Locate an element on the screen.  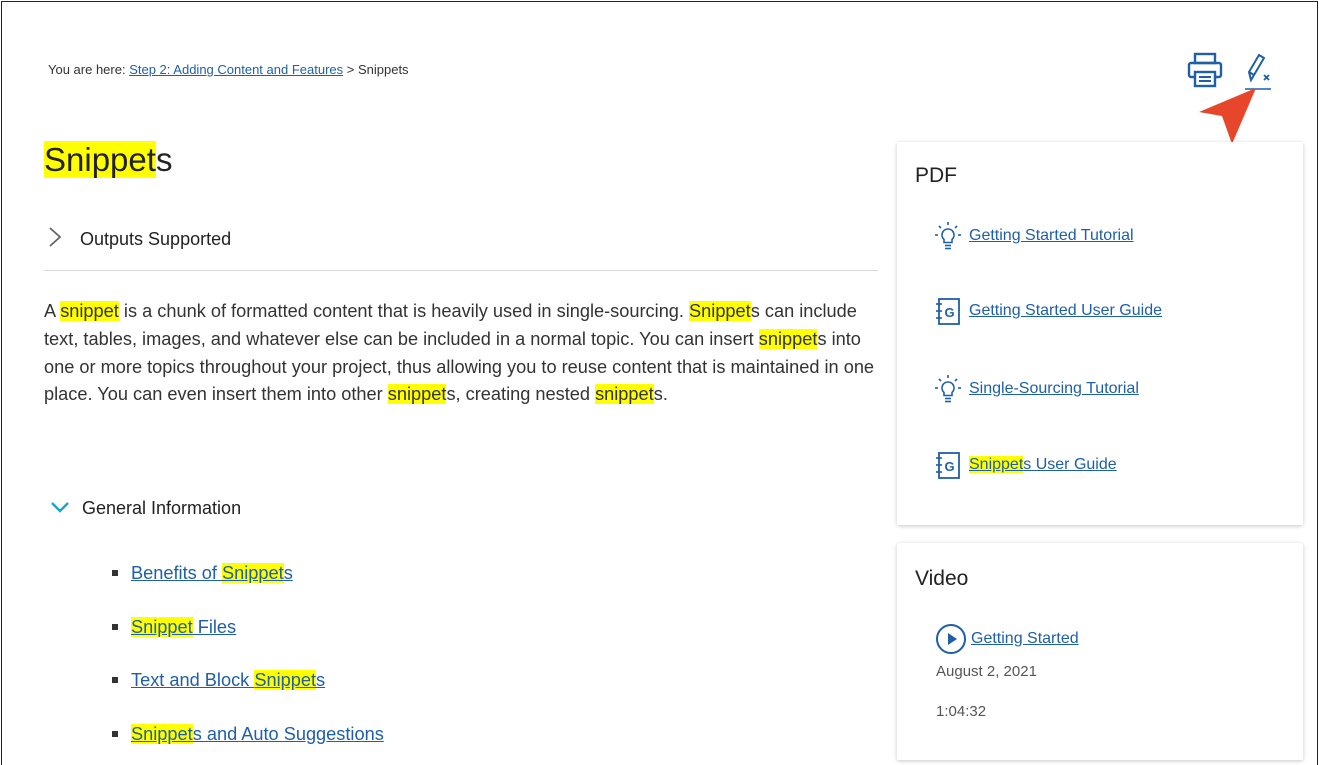
link-text: Single-Sourcing Tutorial is located at coordinates (1054, 388).